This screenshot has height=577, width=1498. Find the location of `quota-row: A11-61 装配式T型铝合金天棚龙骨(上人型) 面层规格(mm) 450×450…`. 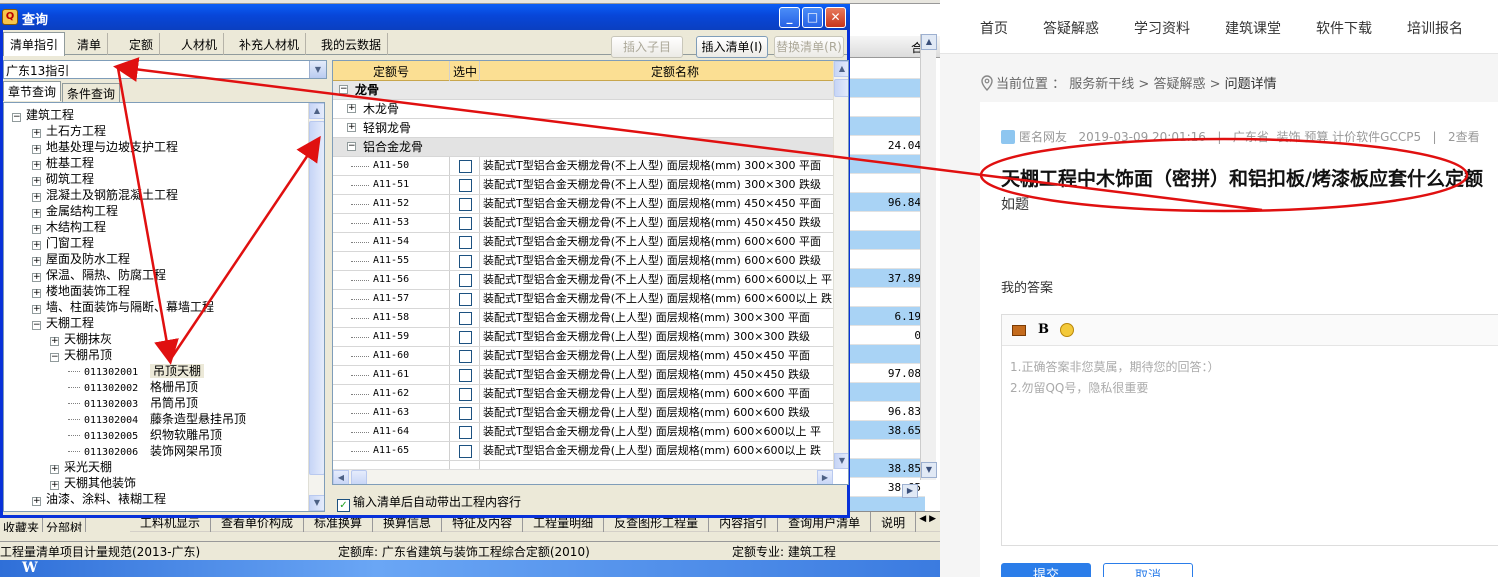

quota-row: A11-61 装配式T型铝合金天棚龙骨(上人型) 面层规格(mm) 450×450… is located at coordinates (583, 375).